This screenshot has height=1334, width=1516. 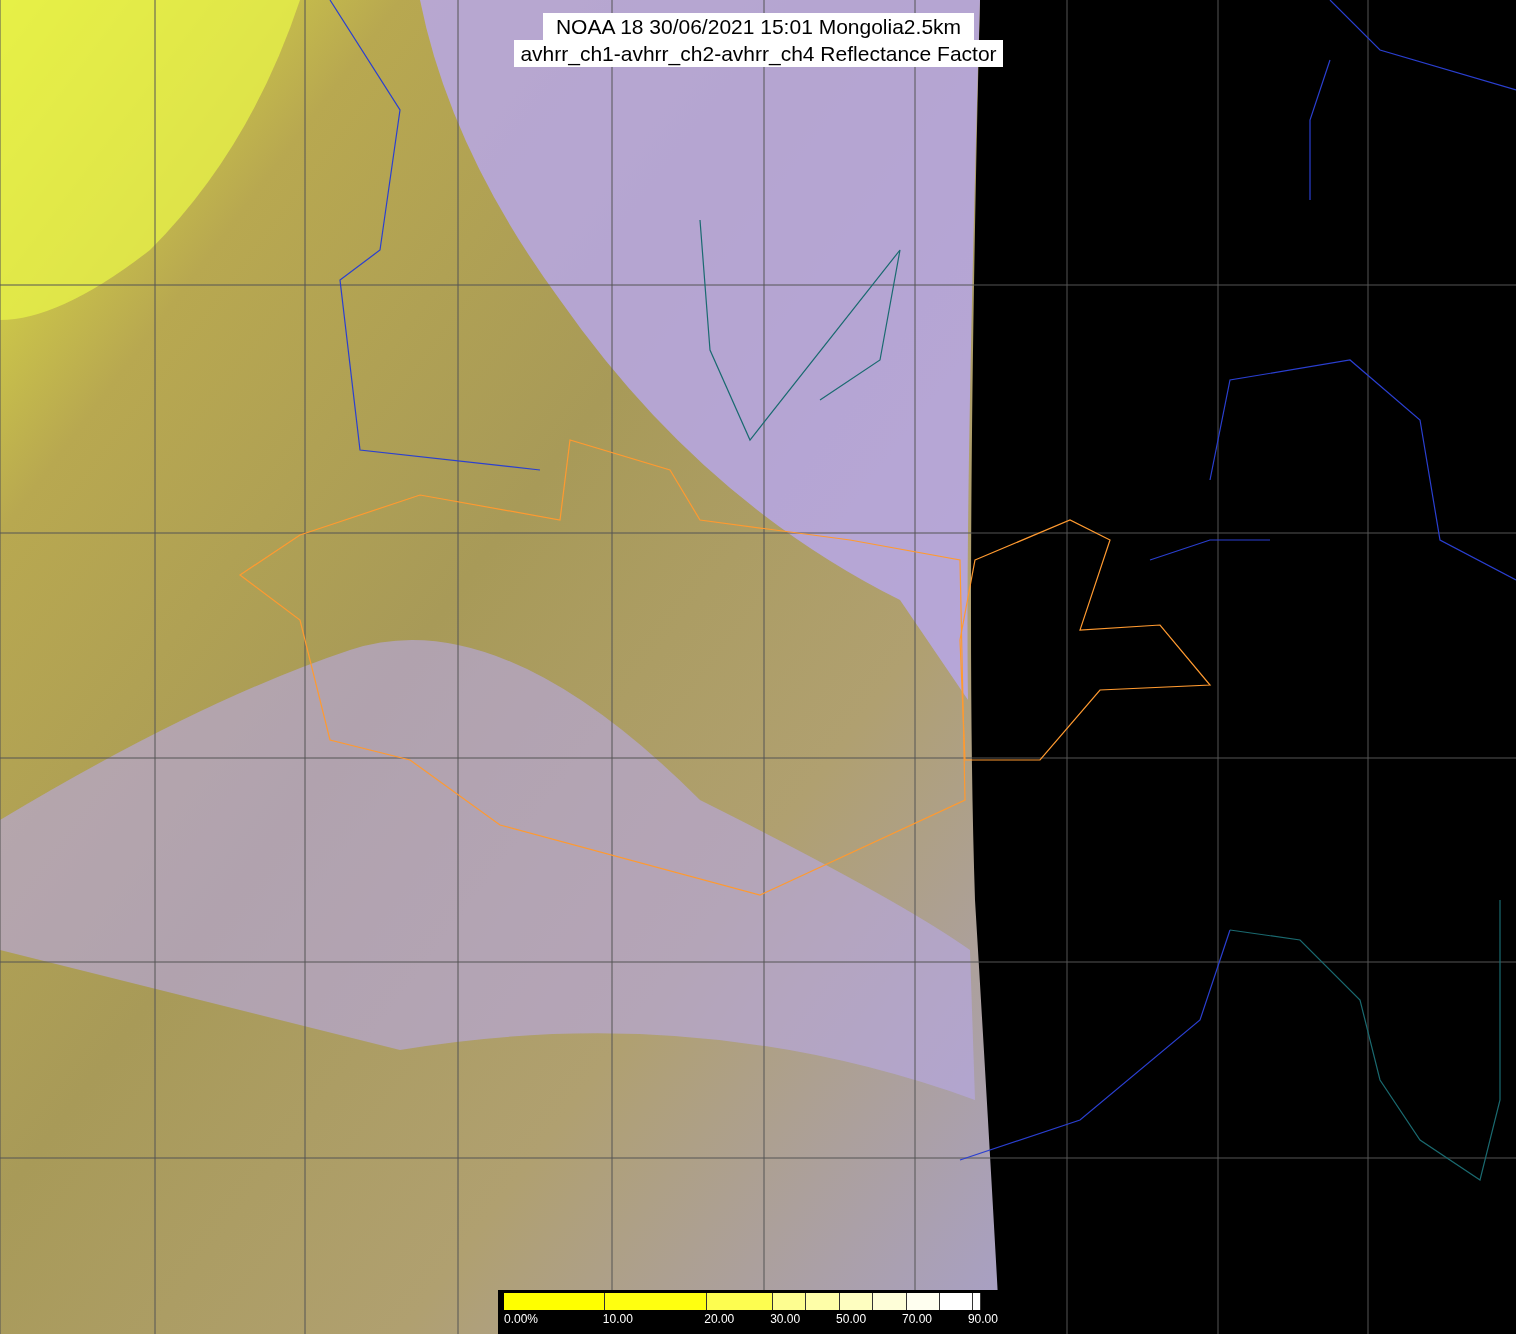 What do you see at coordinates (982, 1319) in the screenshot?
I see `scale-label: 90.00` at bounding box center [982, 1319].